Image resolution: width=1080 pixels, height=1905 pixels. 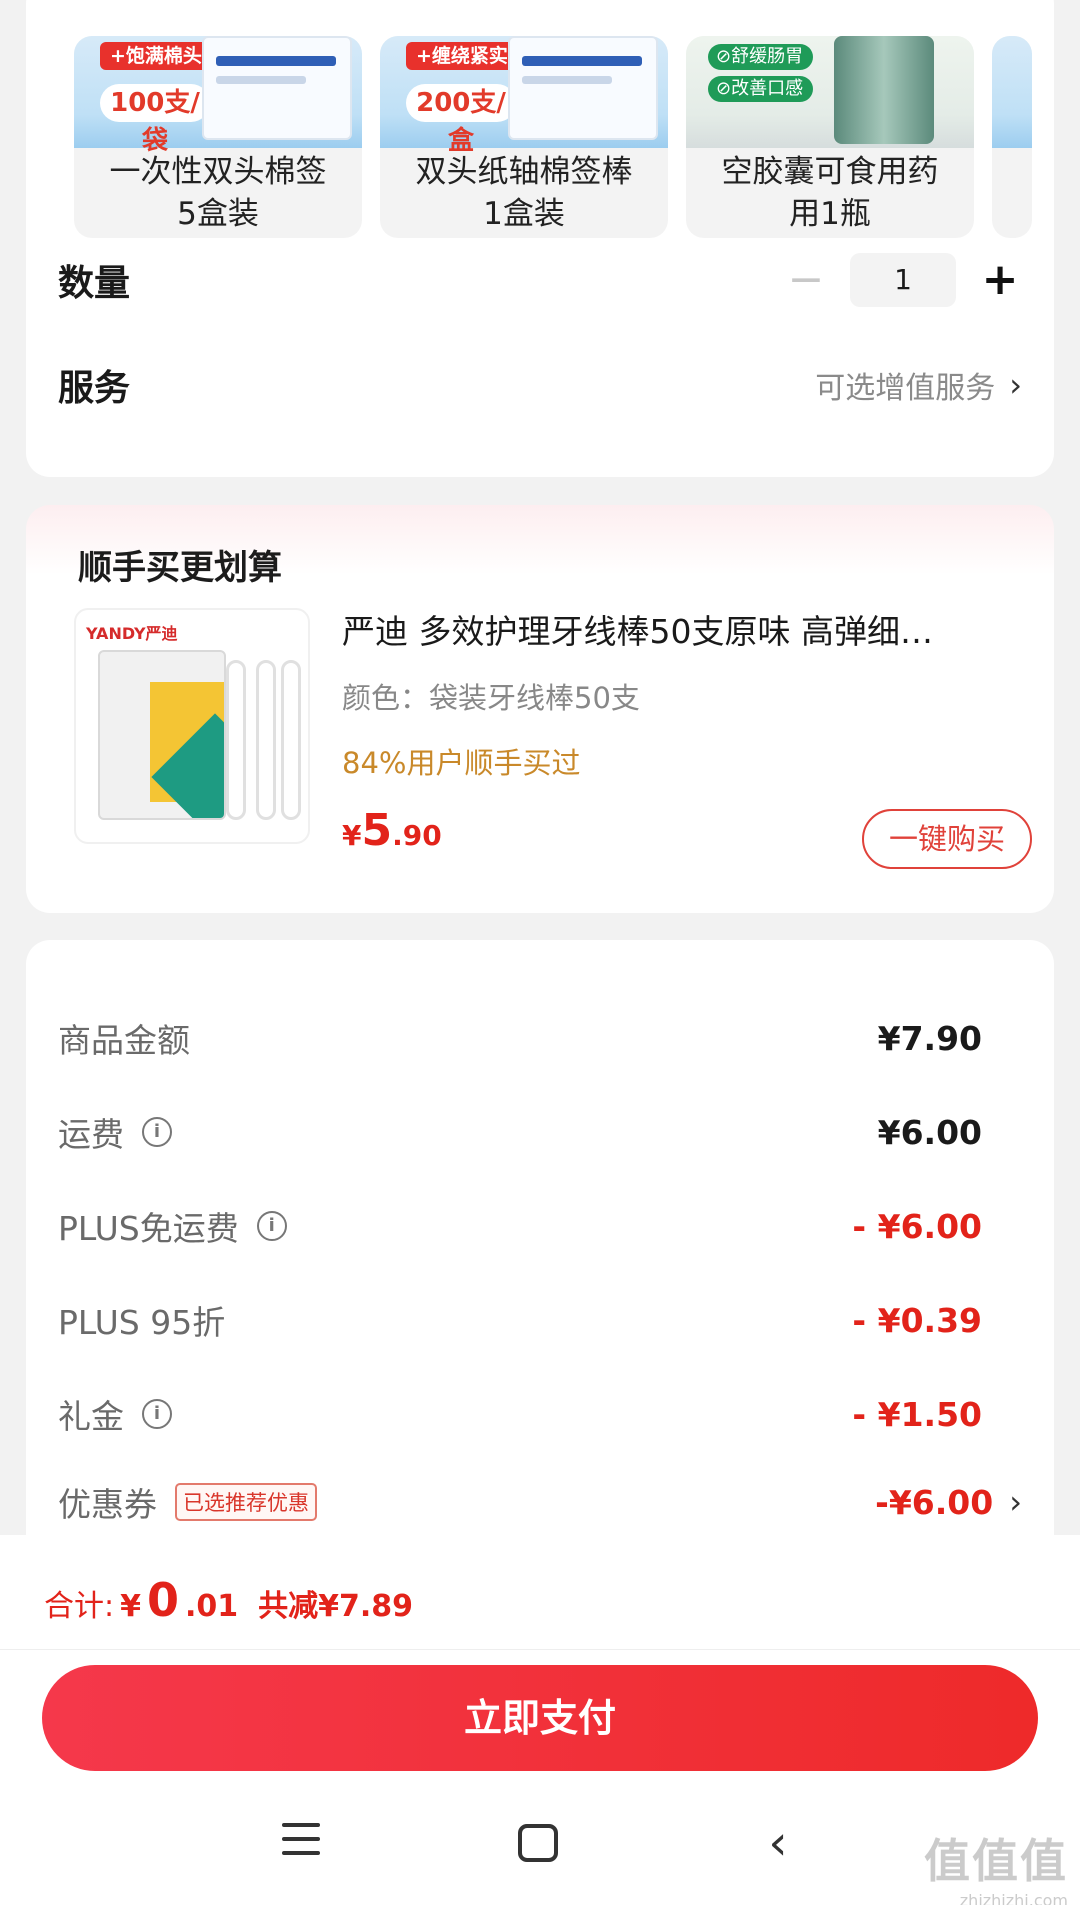 I want to click on upsell-product-image: YANDY严迪, so click(x=192, y=726).